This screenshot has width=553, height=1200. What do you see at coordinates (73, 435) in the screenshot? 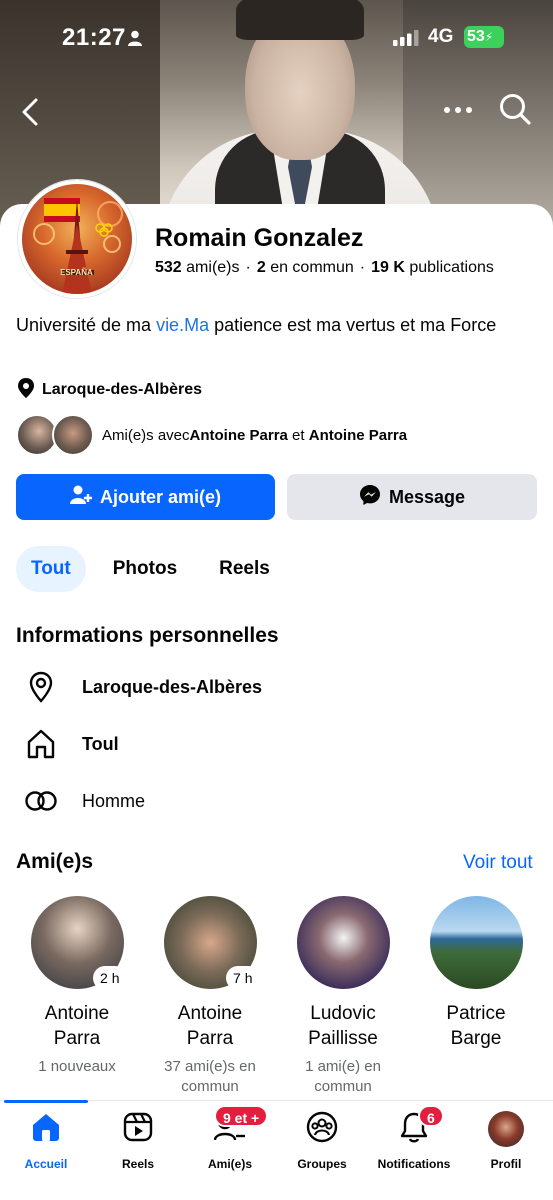
I see `mutual-avatar` at bounding box center [73, 435].